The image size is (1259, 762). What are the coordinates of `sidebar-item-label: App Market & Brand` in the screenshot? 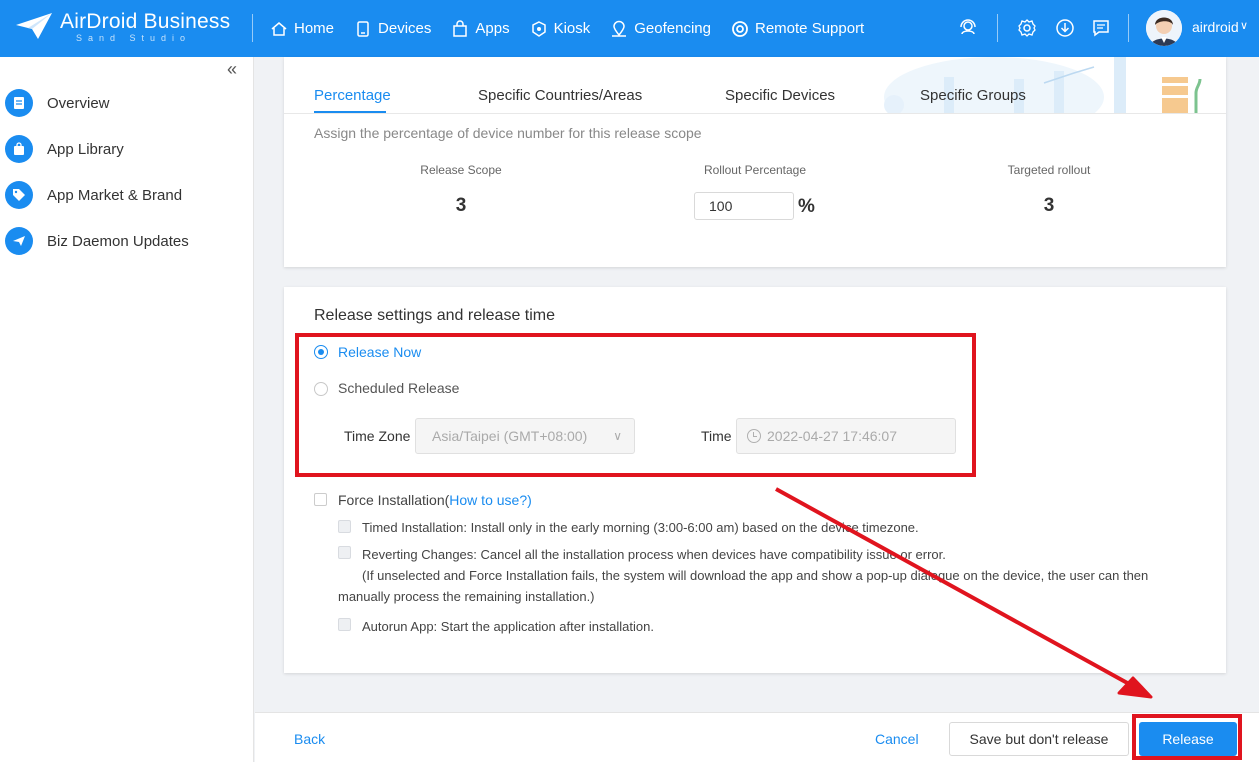 It's located at (115, 195).